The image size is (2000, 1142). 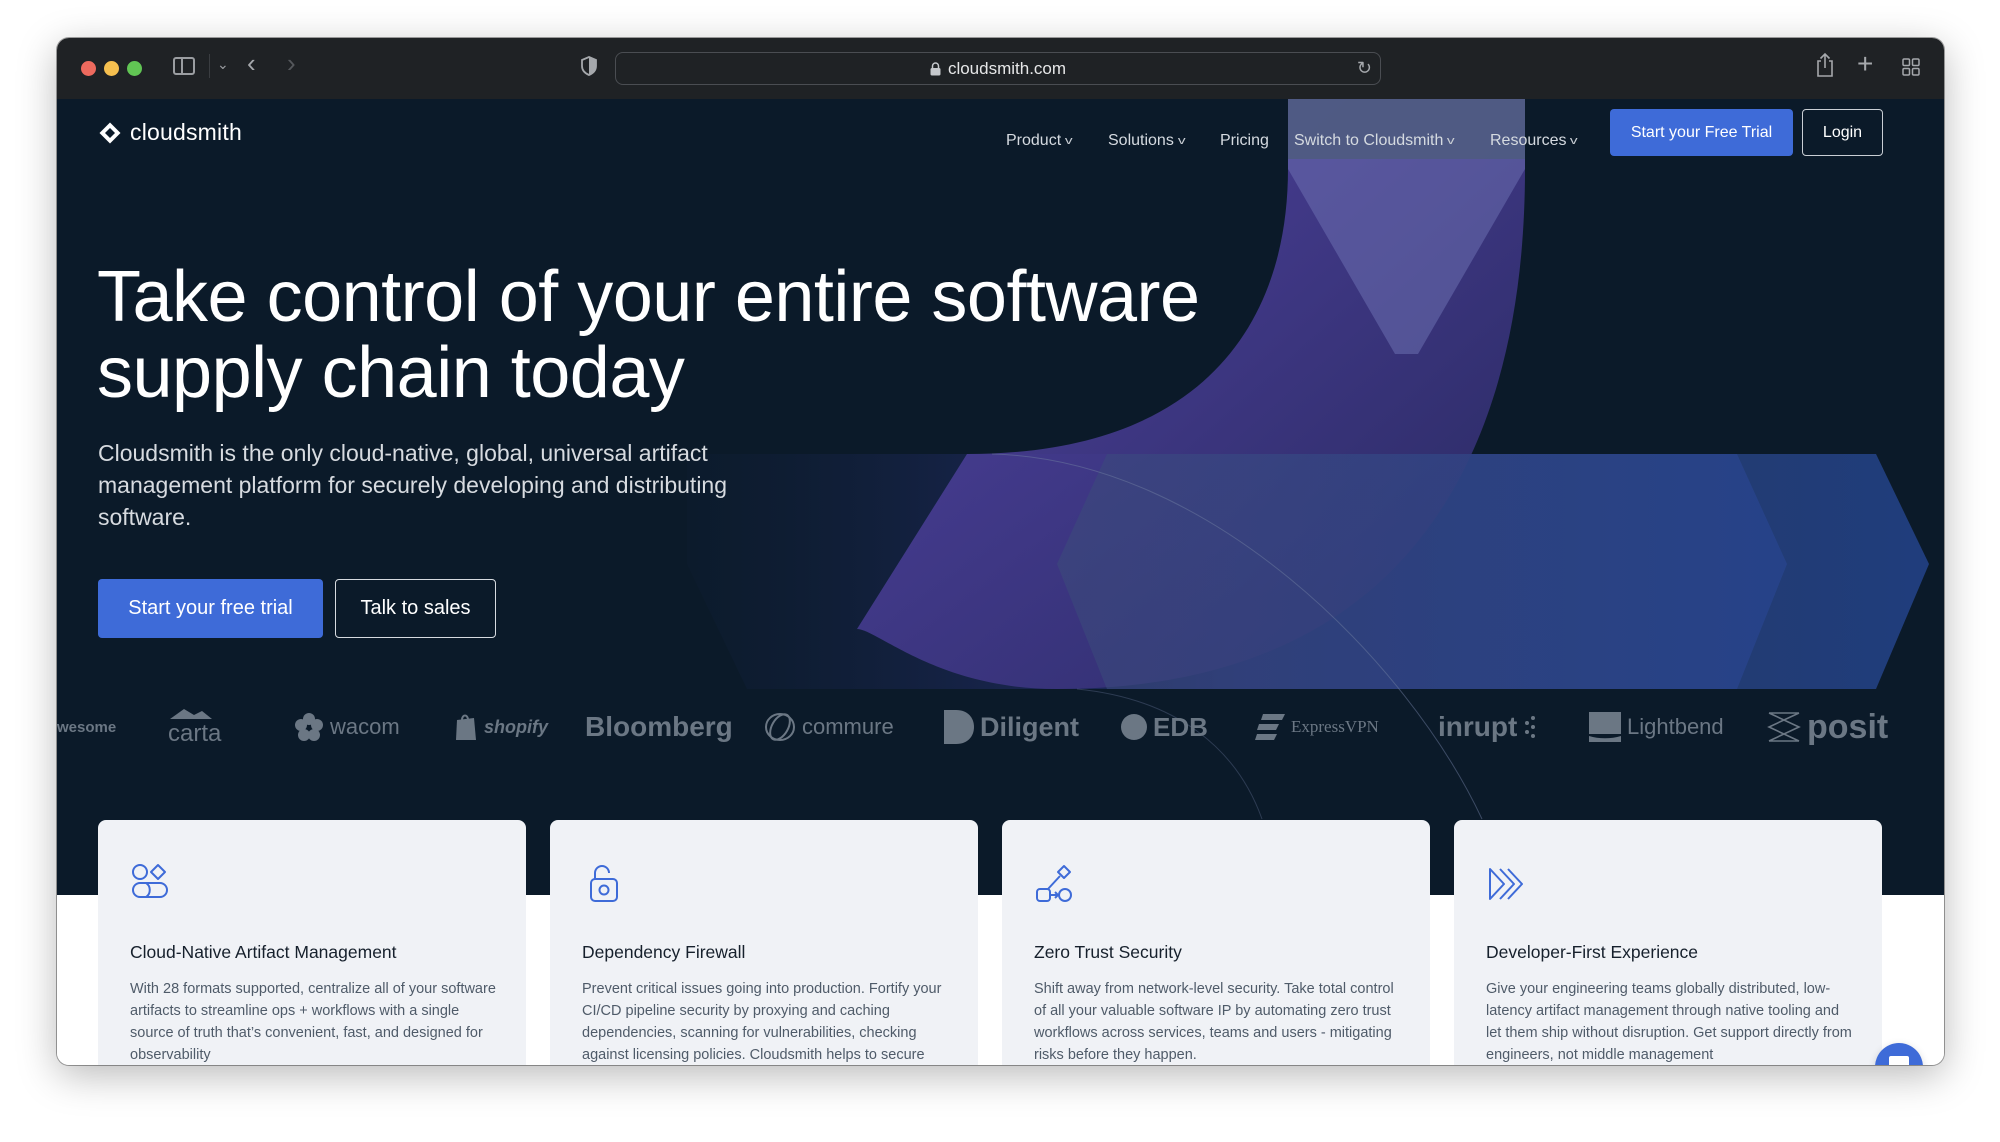 I want to click on logo-shopify: shopify, so click(x=501, y=727).